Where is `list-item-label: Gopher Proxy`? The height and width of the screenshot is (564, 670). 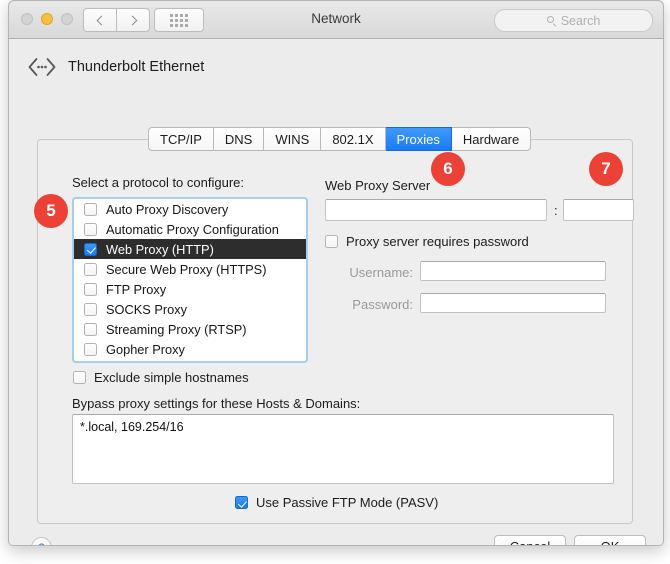 list-item-label: Gopher Proxy is located at coordinates (145, 349).